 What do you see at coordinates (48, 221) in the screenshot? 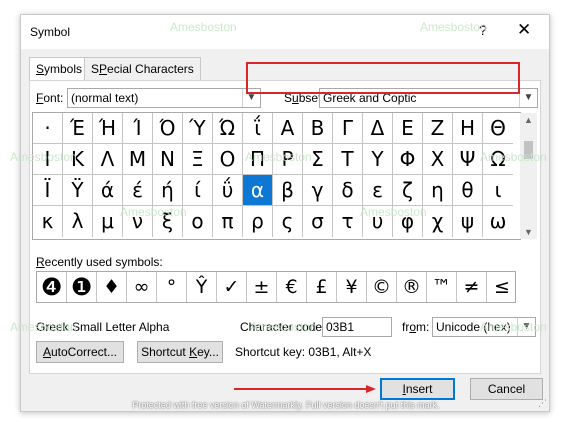
I see `symbol-cell: κ` at bounding box center [48, 221].